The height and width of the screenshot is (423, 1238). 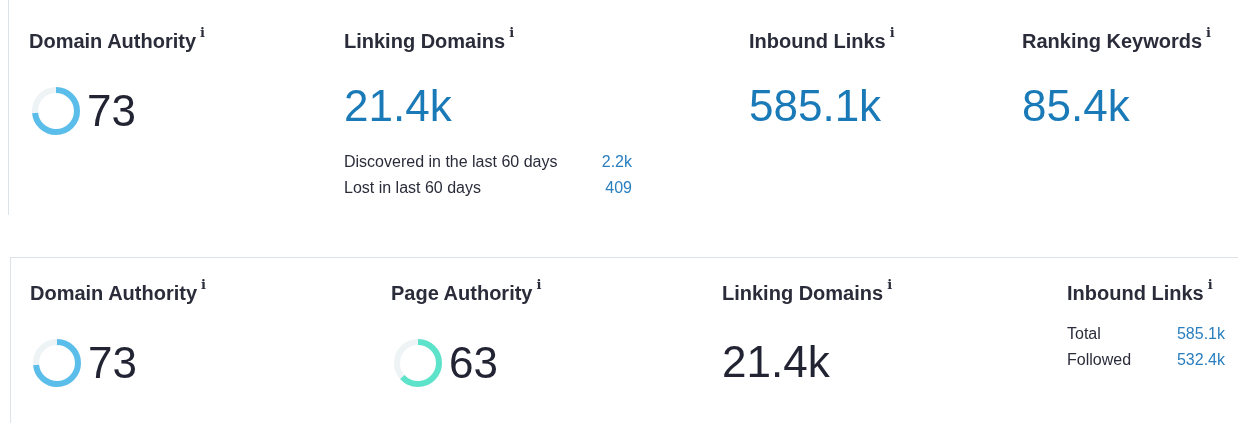 I want to click on detail-label: Followed, so click(x=1099, y=360).